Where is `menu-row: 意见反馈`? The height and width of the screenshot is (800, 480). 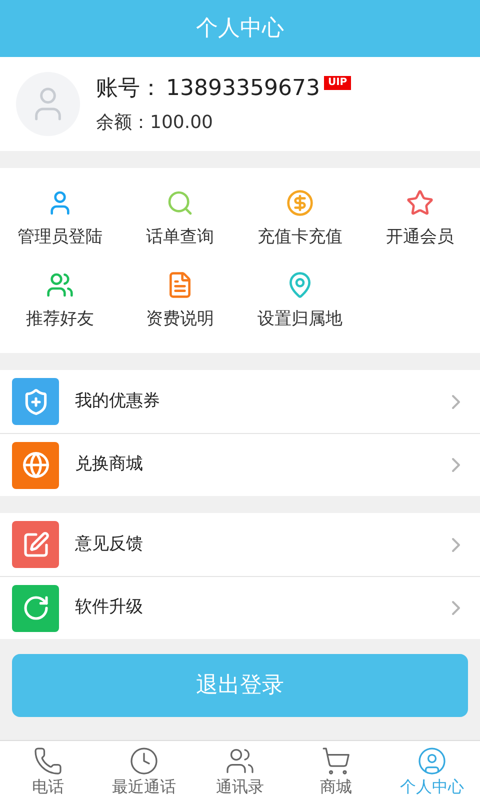
menu-row: 意见反馈 is located at coordinates (240, 544).